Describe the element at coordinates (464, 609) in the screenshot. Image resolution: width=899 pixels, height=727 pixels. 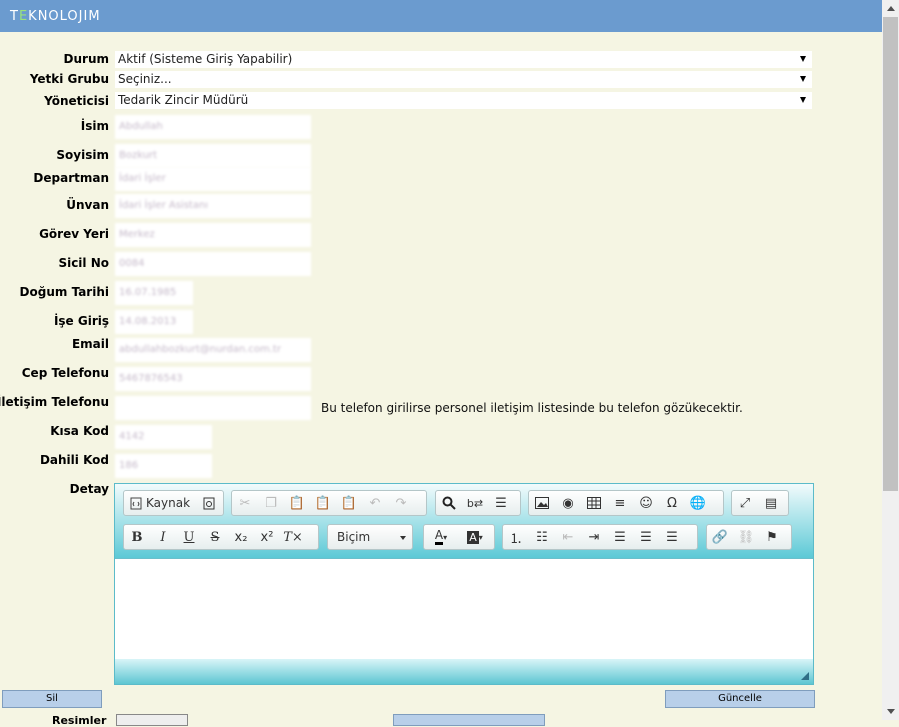
I see `editor-content-area` at that location.